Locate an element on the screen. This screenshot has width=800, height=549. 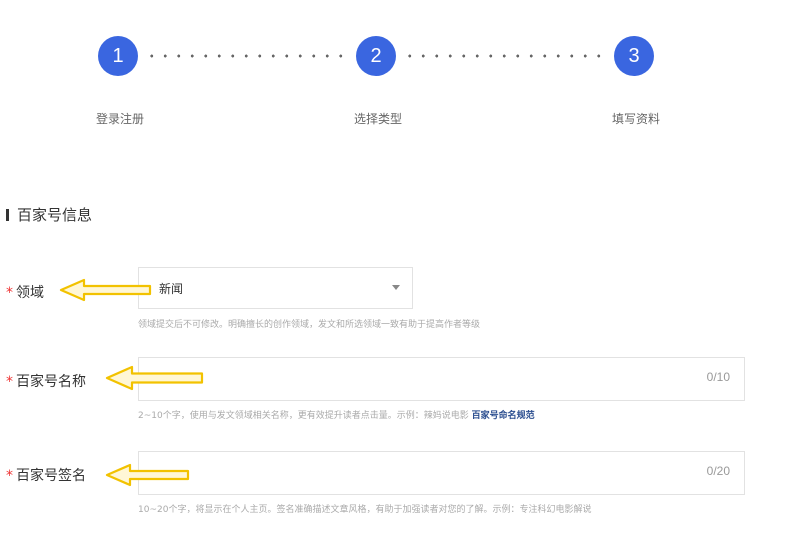
domain-label-text: 领域 is located at coordinates (30, 293).